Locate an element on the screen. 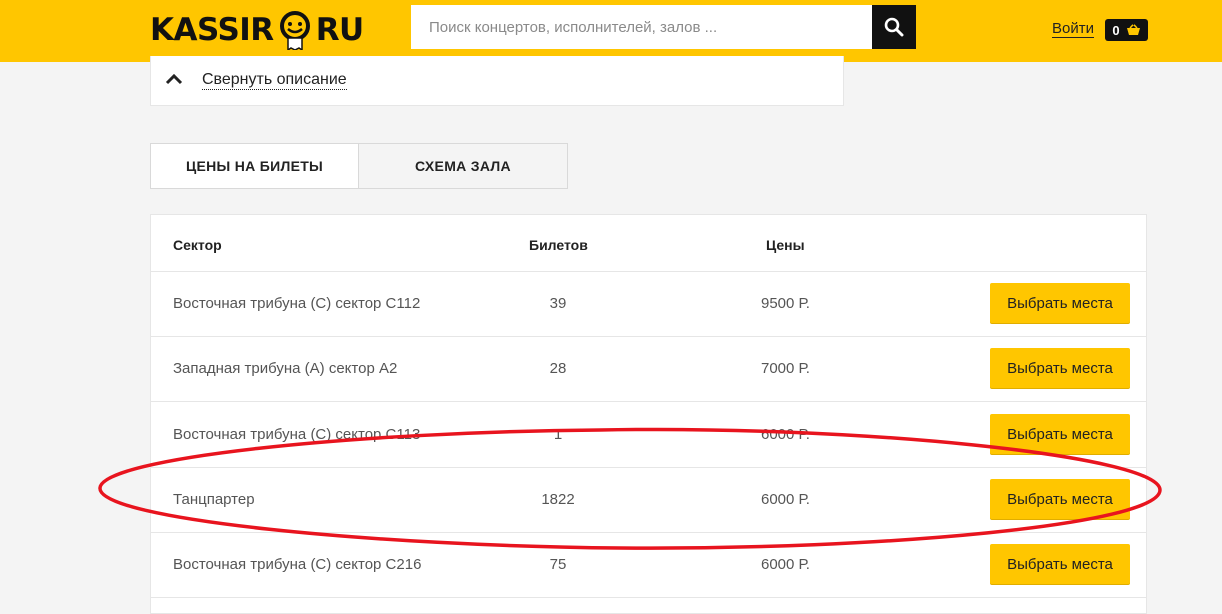 This screenshot has width=1222, height=614. search-button is located at coordinates (894, 27).